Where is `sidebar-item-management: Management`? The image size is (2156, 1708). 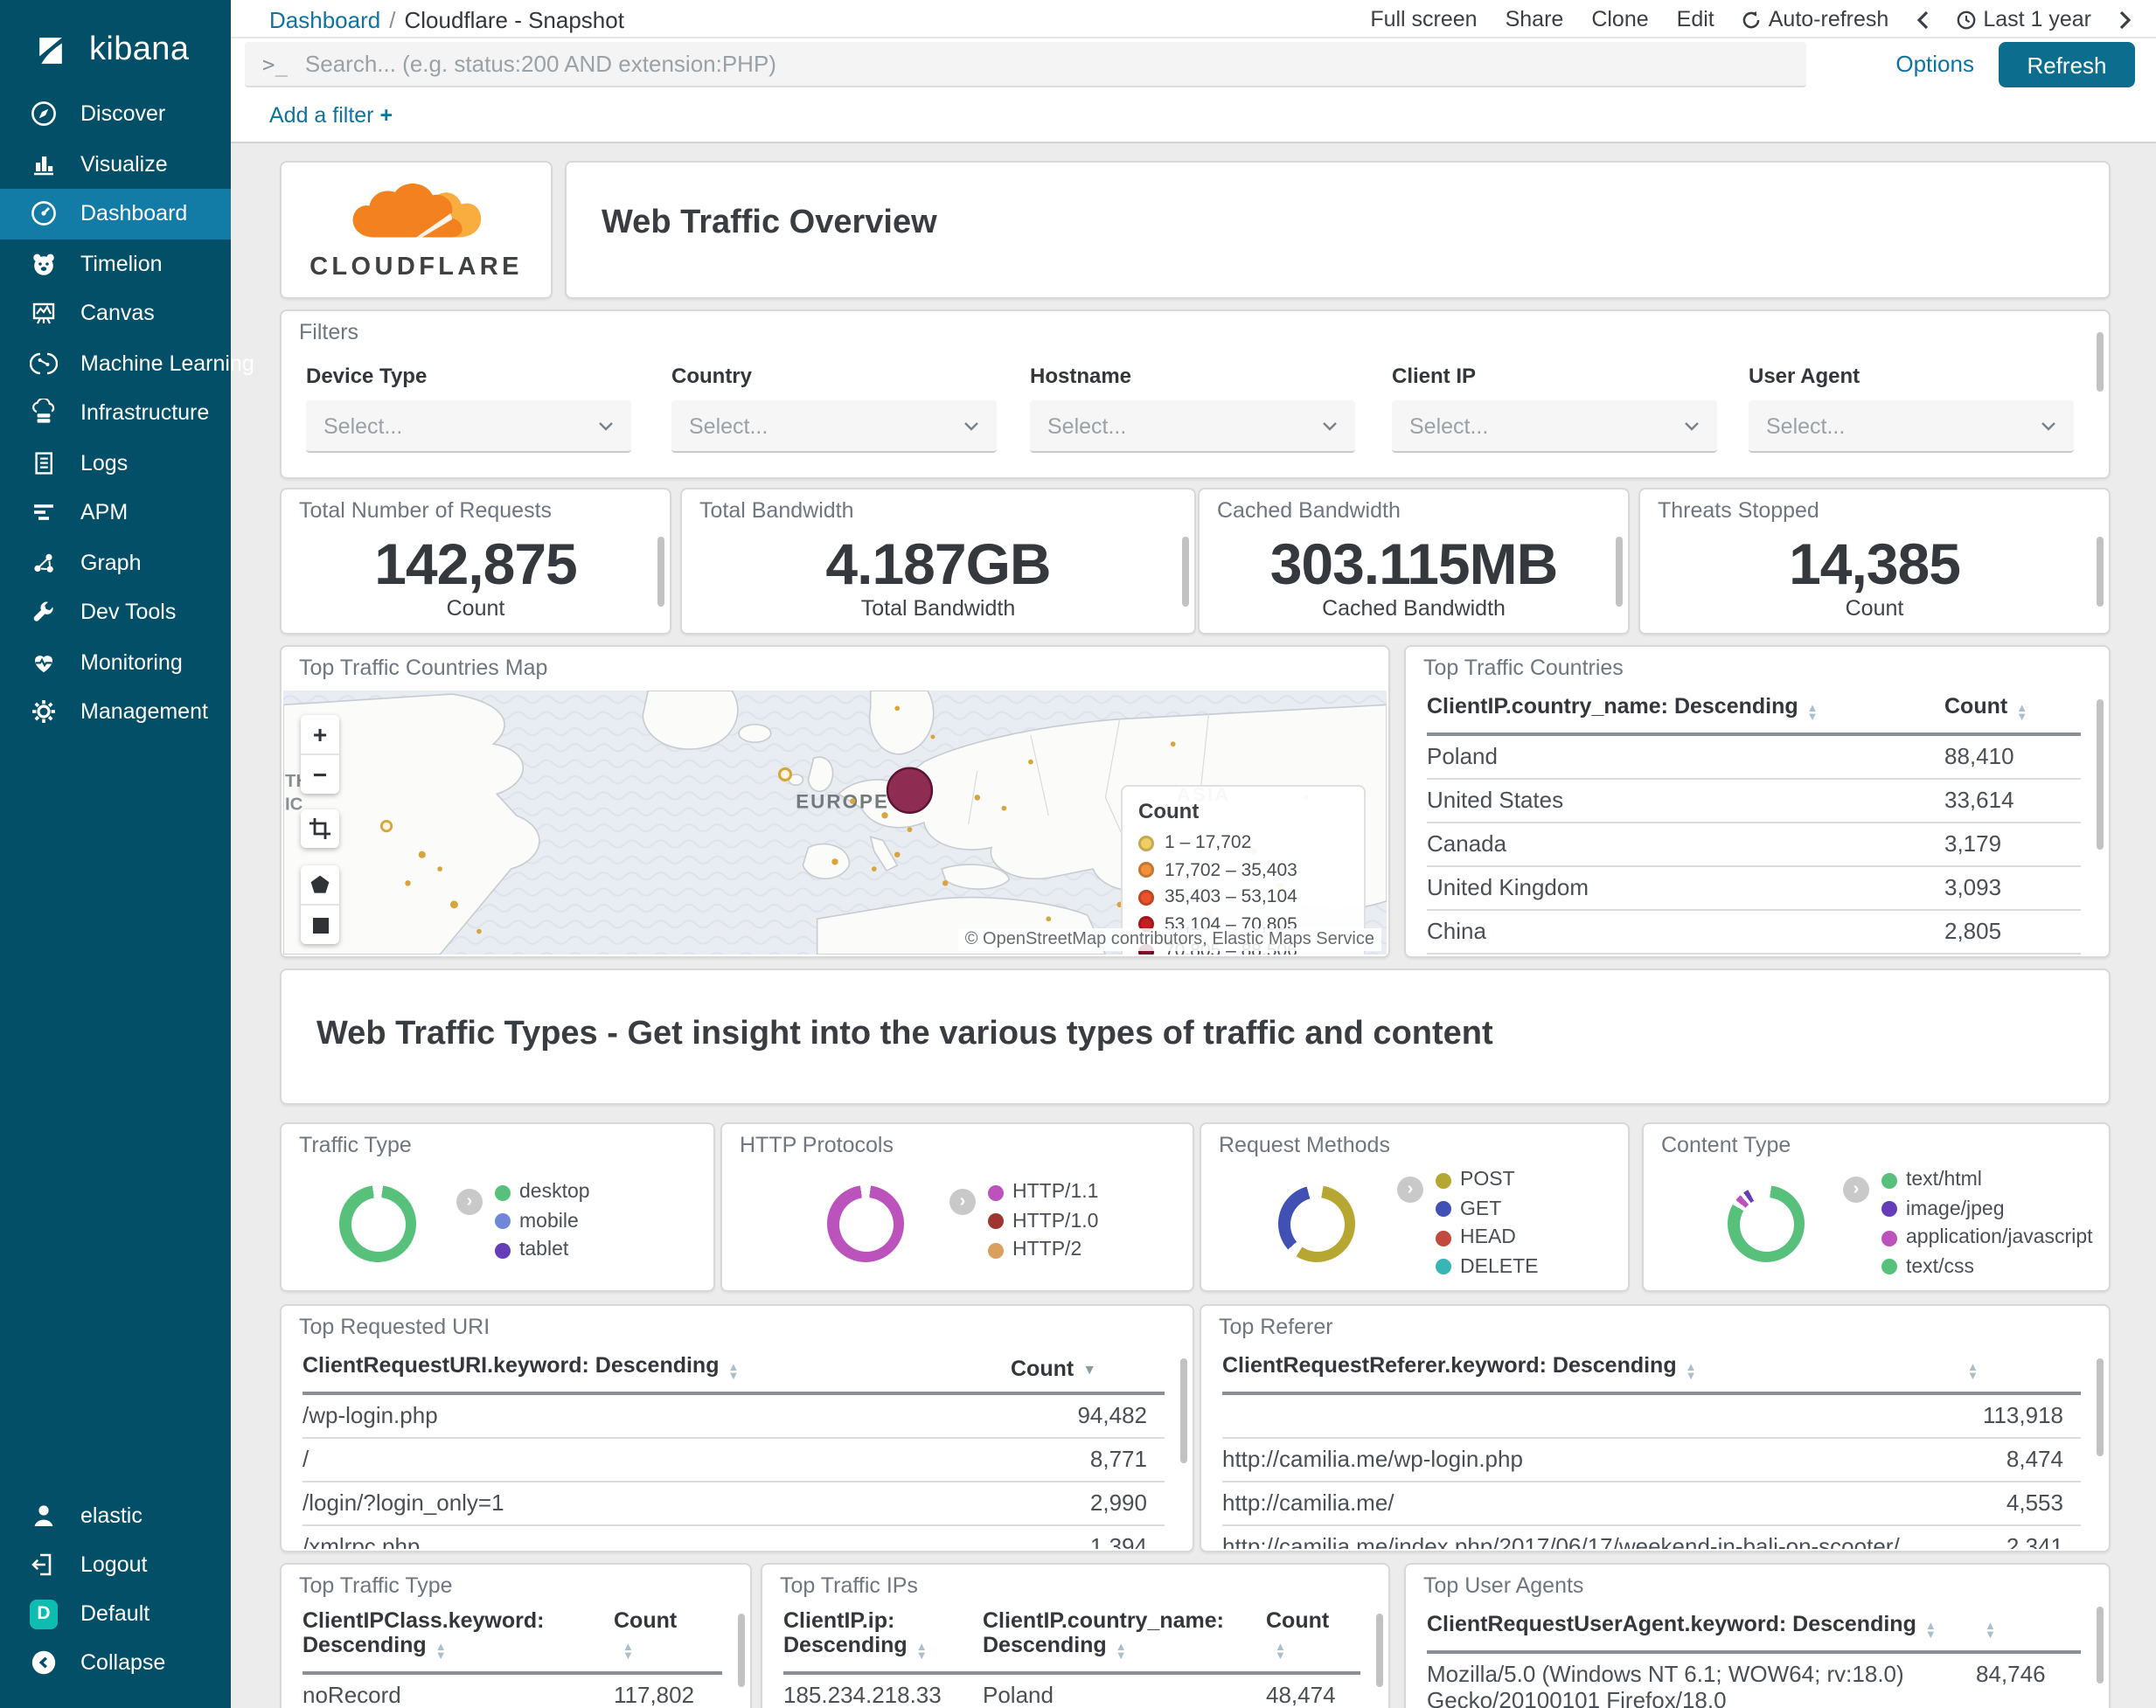
sidebar-item-management: Management is located at coordinates (115, 712).